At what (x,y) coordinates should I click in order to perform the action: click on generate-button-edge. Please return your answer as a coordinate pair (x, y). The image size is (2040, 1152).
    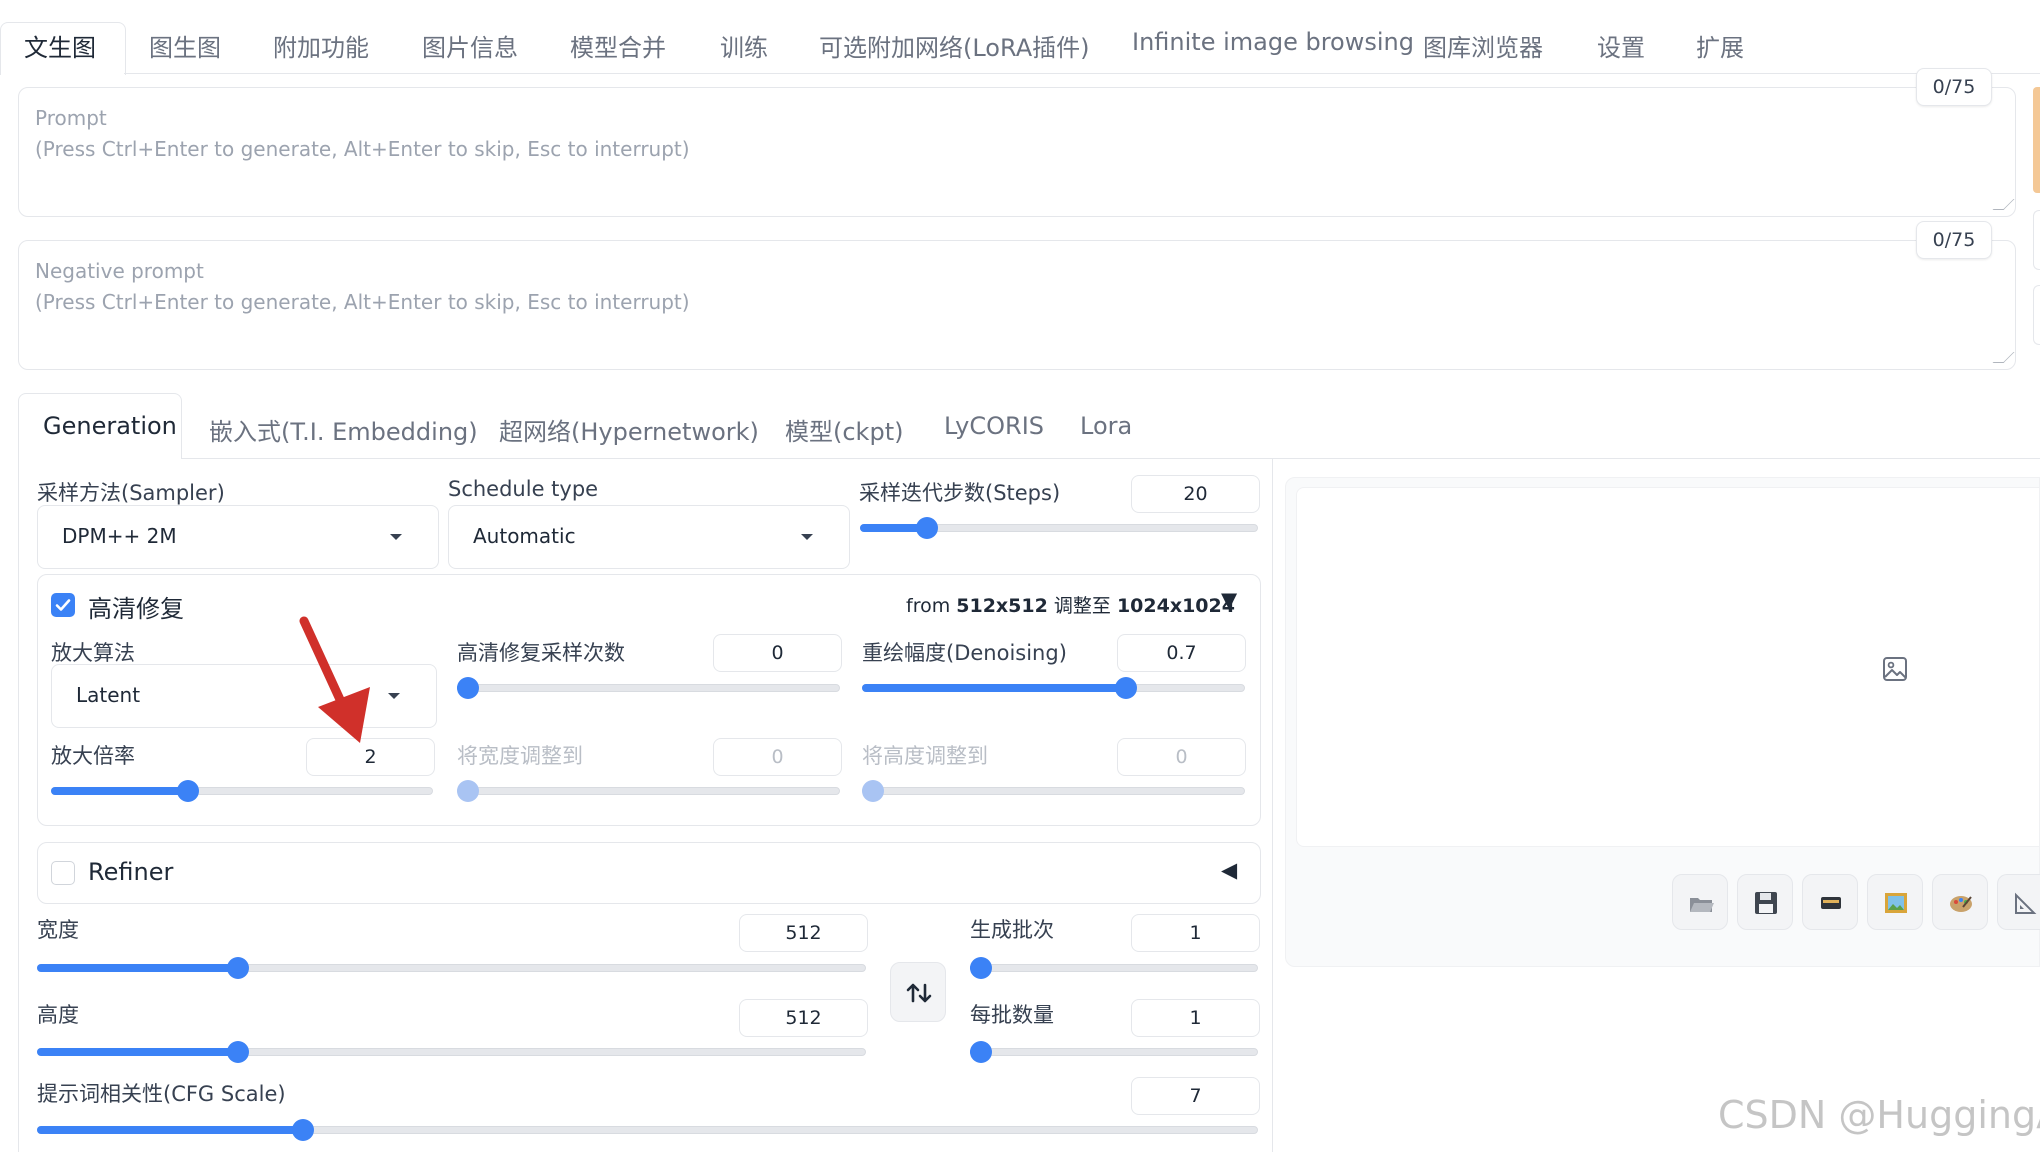
    Looking at the image, I should click on (2036, 140).